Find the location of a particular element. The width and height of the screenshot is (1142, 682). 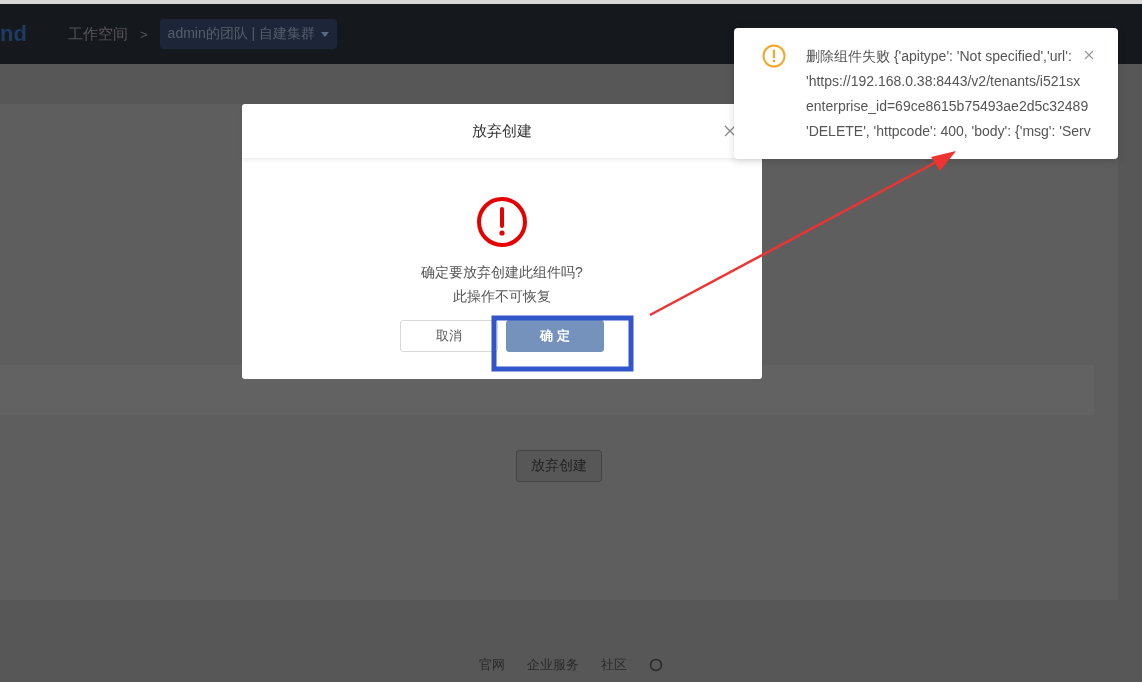

cancel-button: 取消 is located at coordinates (449, 336).